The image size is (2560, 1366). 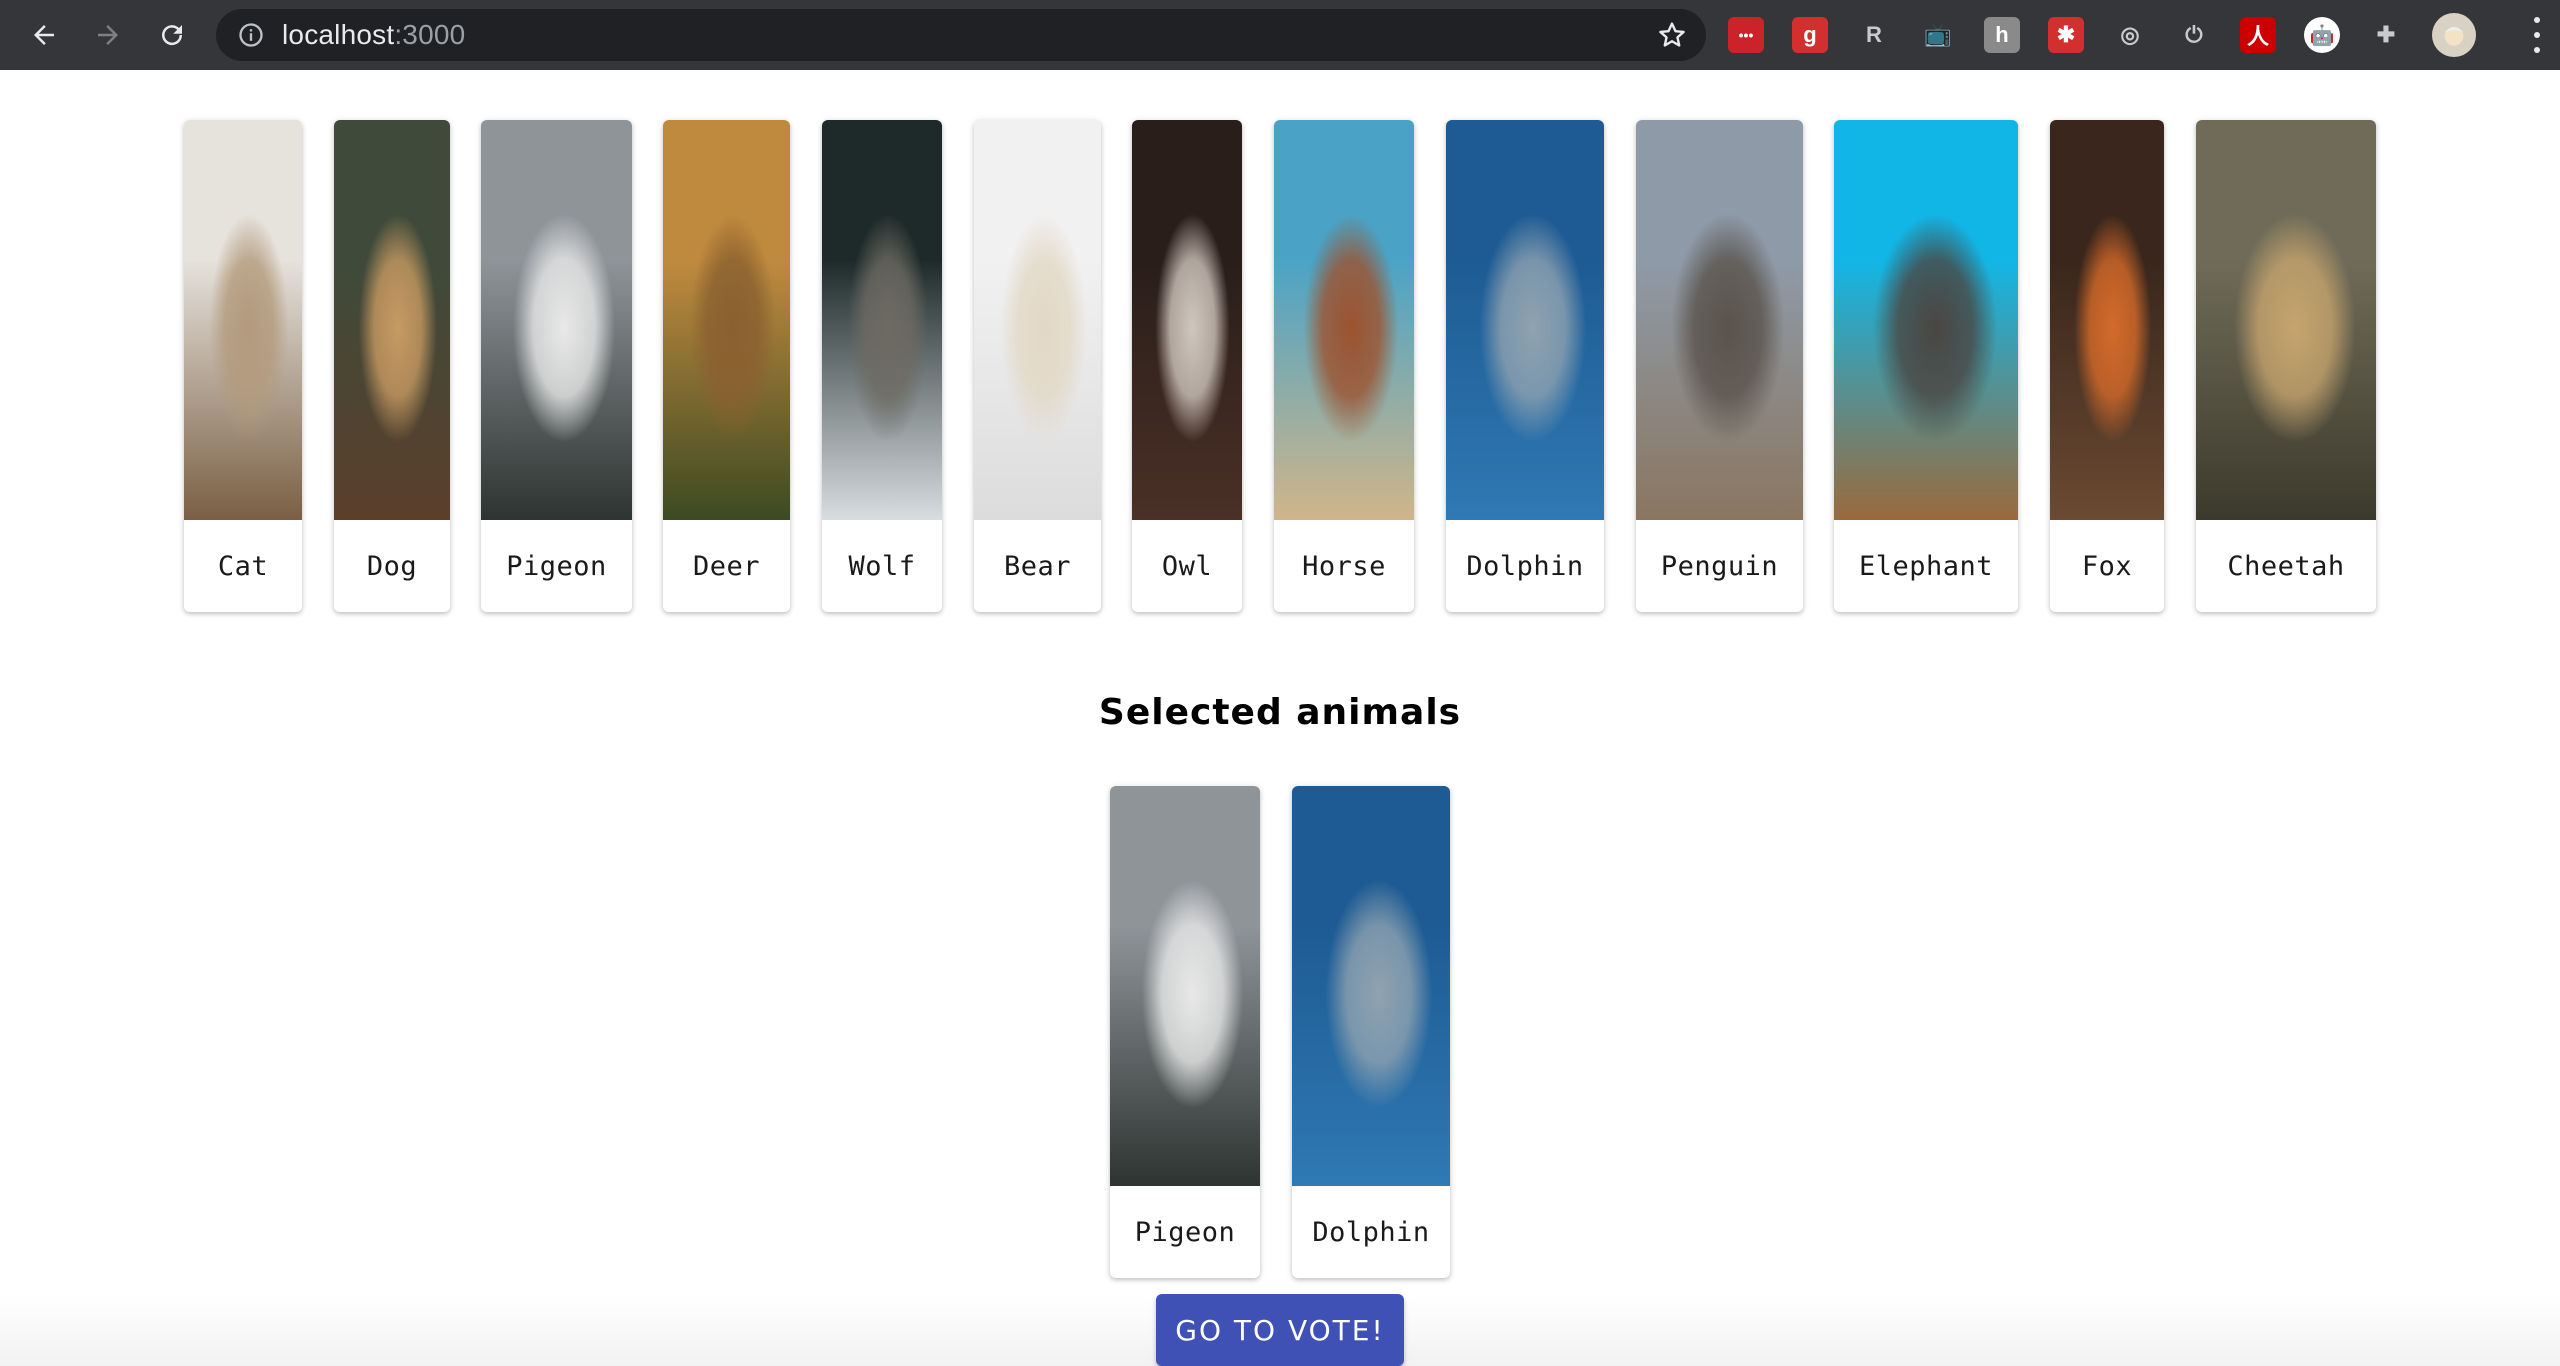 What do you see at coordinates (2286, 566) in the screenshot?
I see `animal-label: Cheetah` at bounding box center [2286, 566].